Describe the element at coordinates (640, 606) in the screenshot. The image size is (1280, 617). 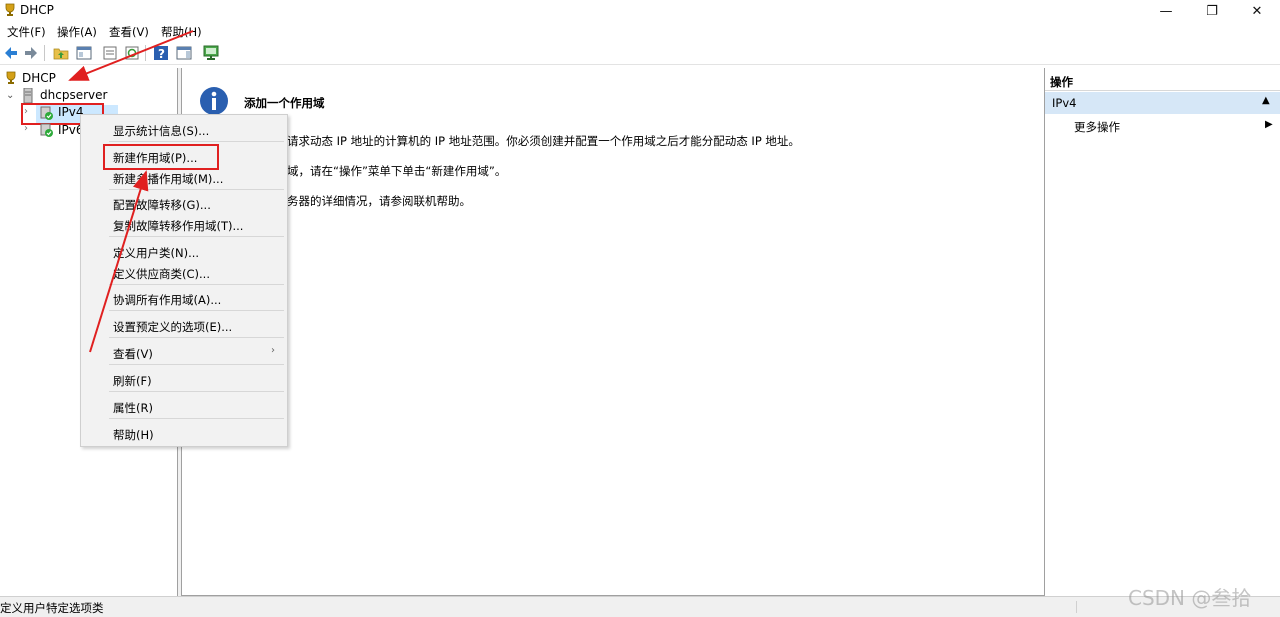
I see `status-bar: 定义用户特定选项类` at that location.